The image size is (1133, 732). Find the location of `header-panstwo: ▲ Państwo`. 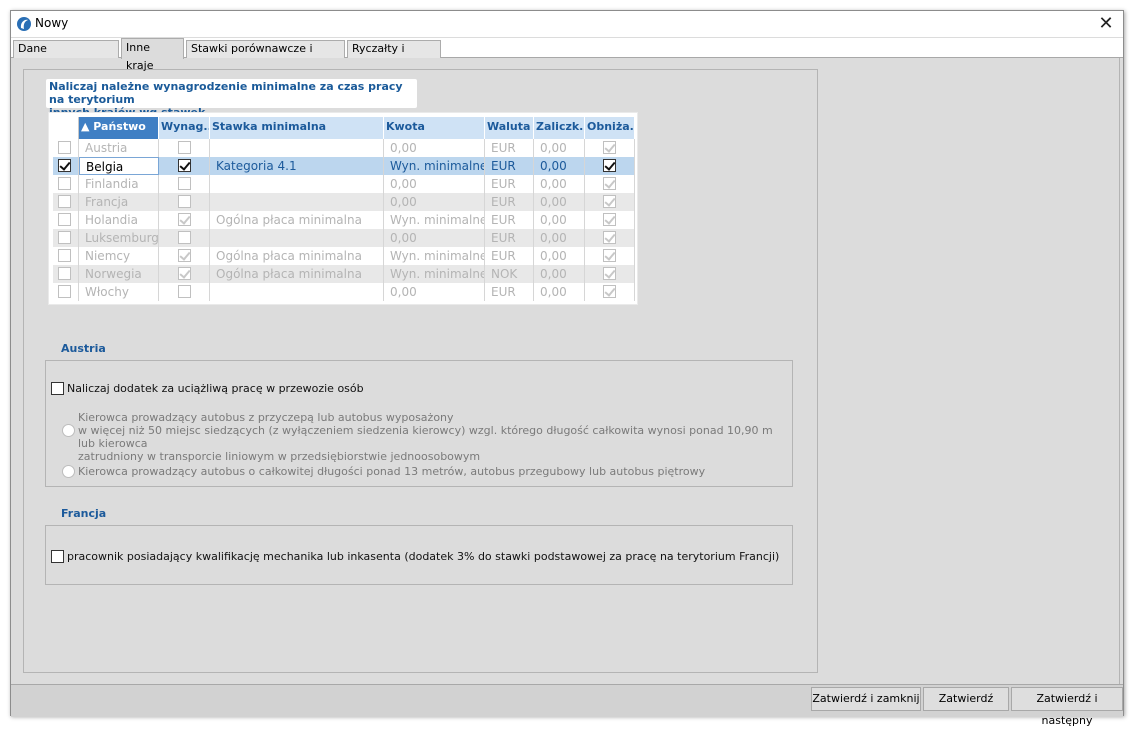

header-panstwo: ▲ Państwo is located at coordinates (119, 128).